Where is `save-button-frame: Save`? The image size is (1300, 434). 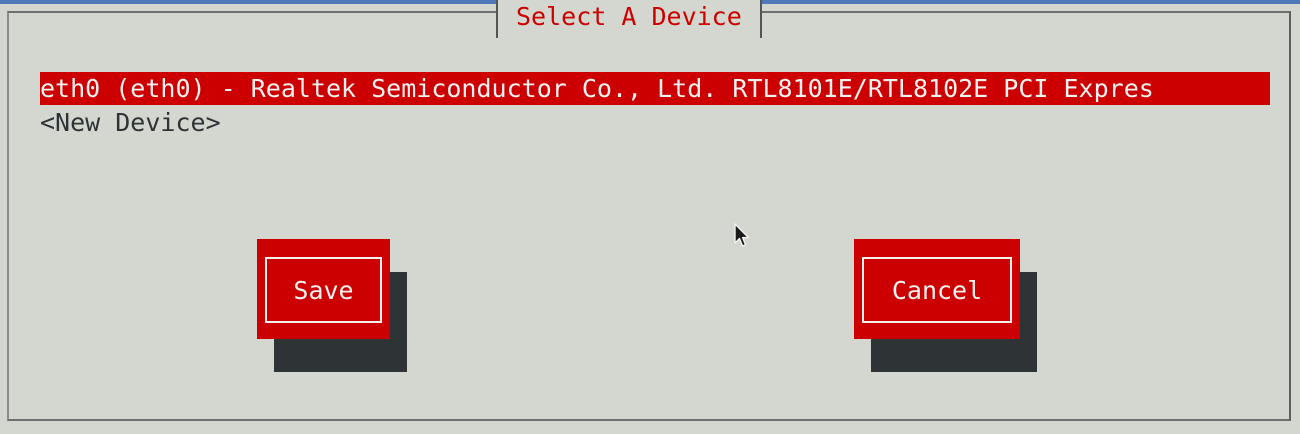 save-button-frame: Save is located at coordinates (323, 290).